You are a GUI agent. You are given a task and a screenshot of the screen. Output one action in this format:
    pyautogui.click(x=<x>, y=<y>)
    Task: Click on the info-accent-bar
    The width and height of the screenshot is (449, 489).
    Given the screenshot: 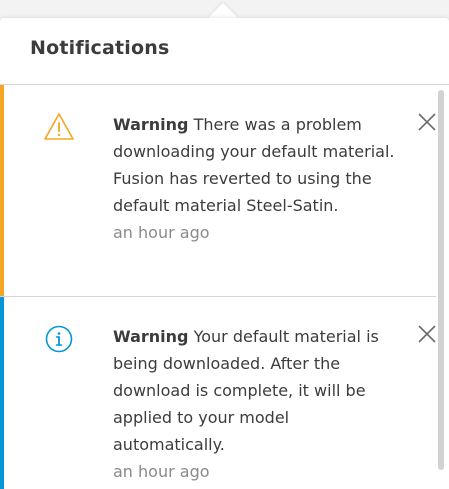 What is the action you would take?
    pyautogui.click(x=2, y=393)
    